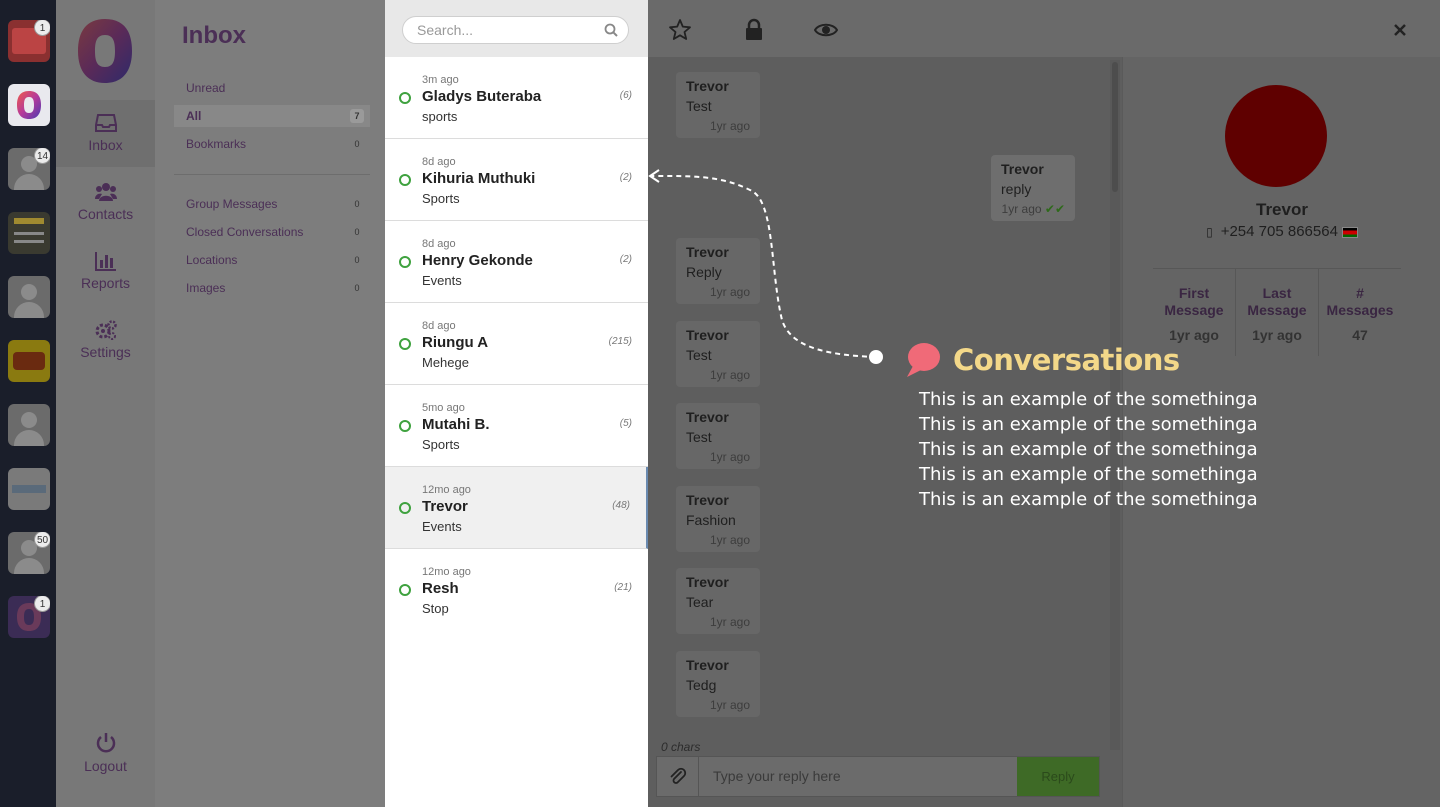 Image resolution: width=1440 pixels, height=807 pixels. What do you see at coordinates (923, 360) in the screenshot?
I see `speech-bubble-icon` at bounding box center [923, 360].